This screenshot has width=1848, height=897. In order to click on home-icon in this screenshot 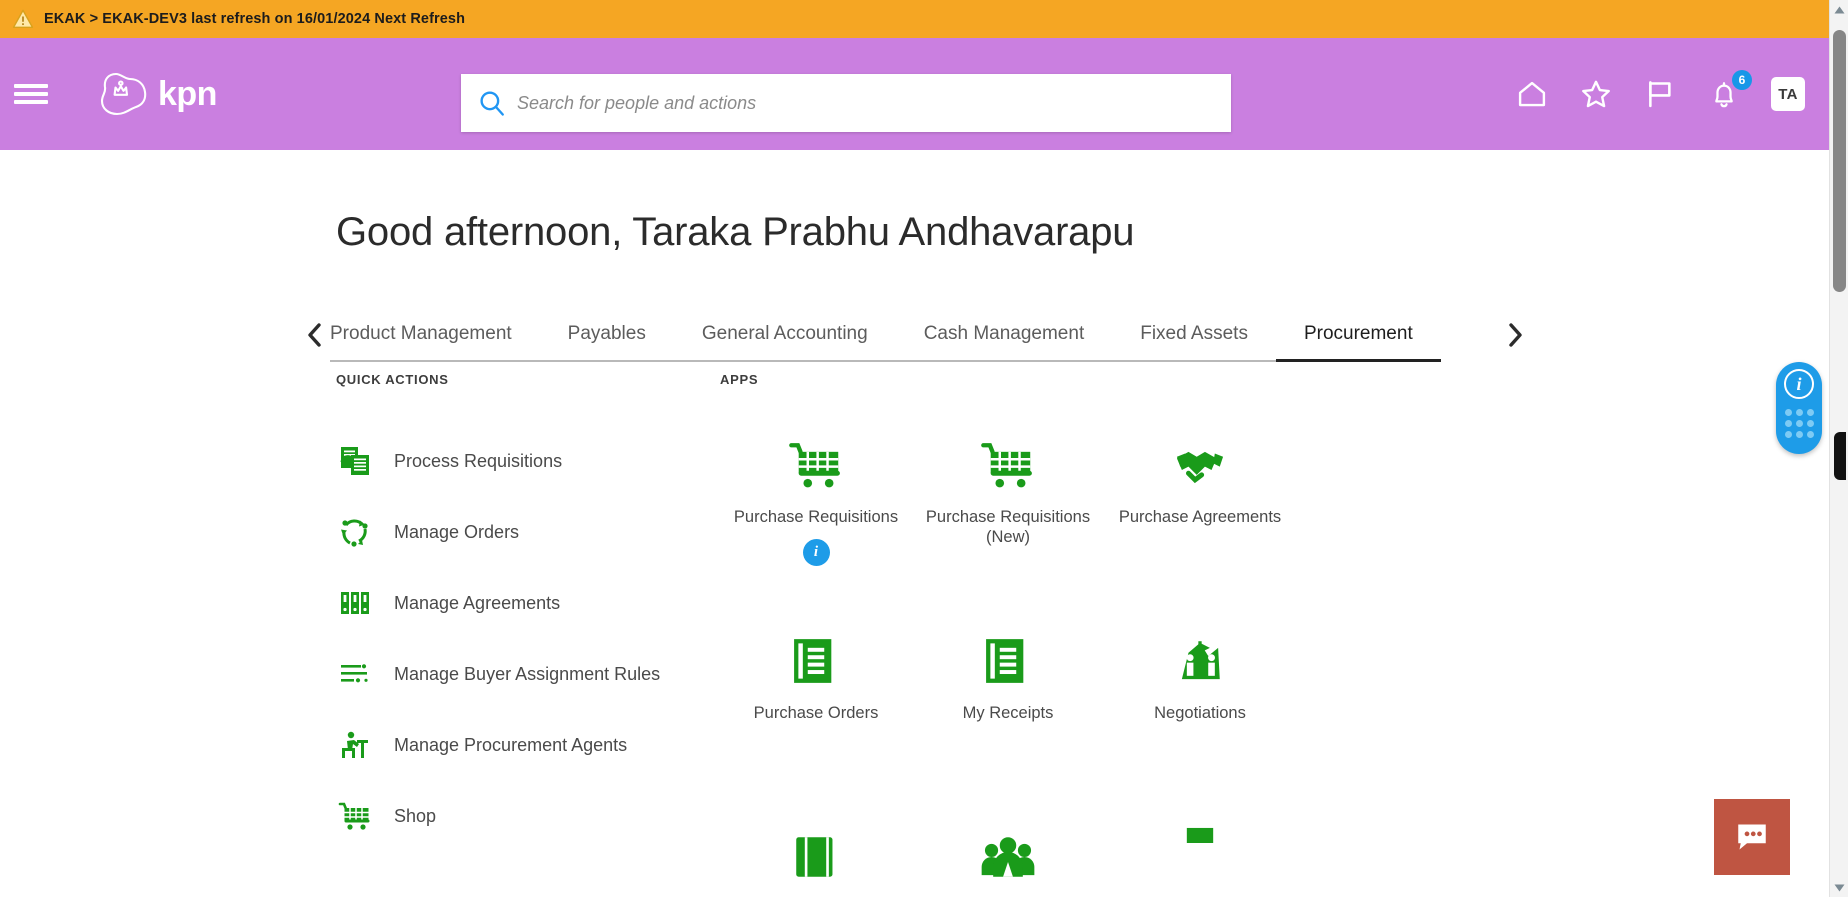, I will do `click(1532, 94)`.